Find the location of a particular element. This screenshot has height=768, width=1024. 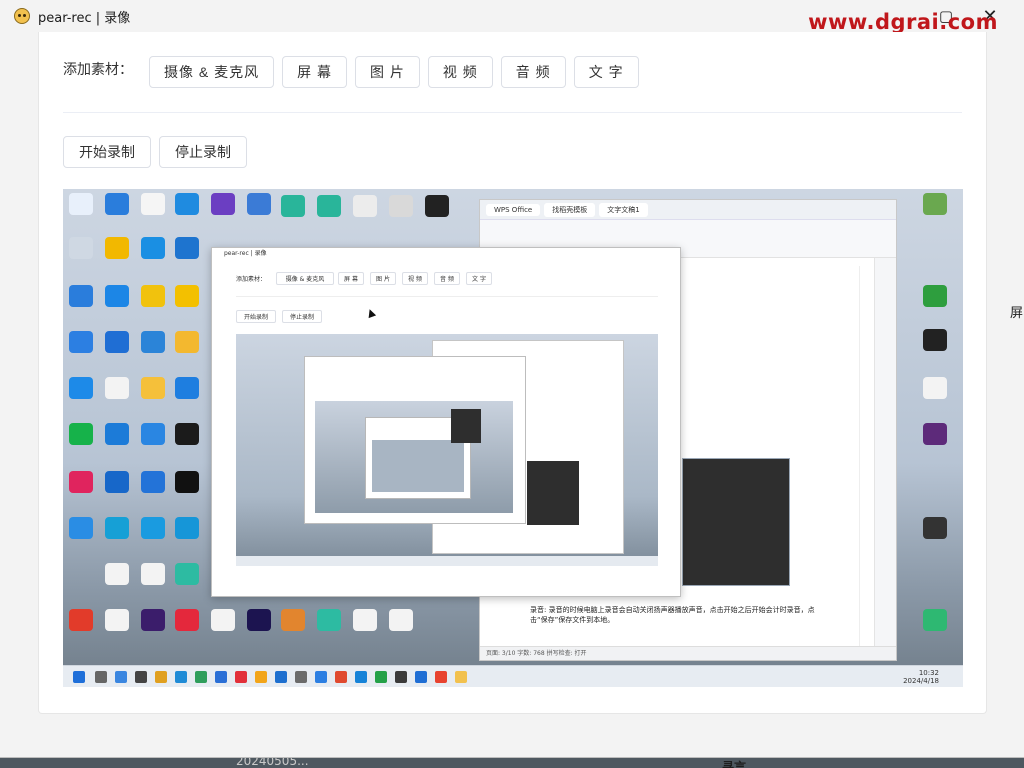

record-row: 开始录制 停止录制 is located at coordinates (159, 152).